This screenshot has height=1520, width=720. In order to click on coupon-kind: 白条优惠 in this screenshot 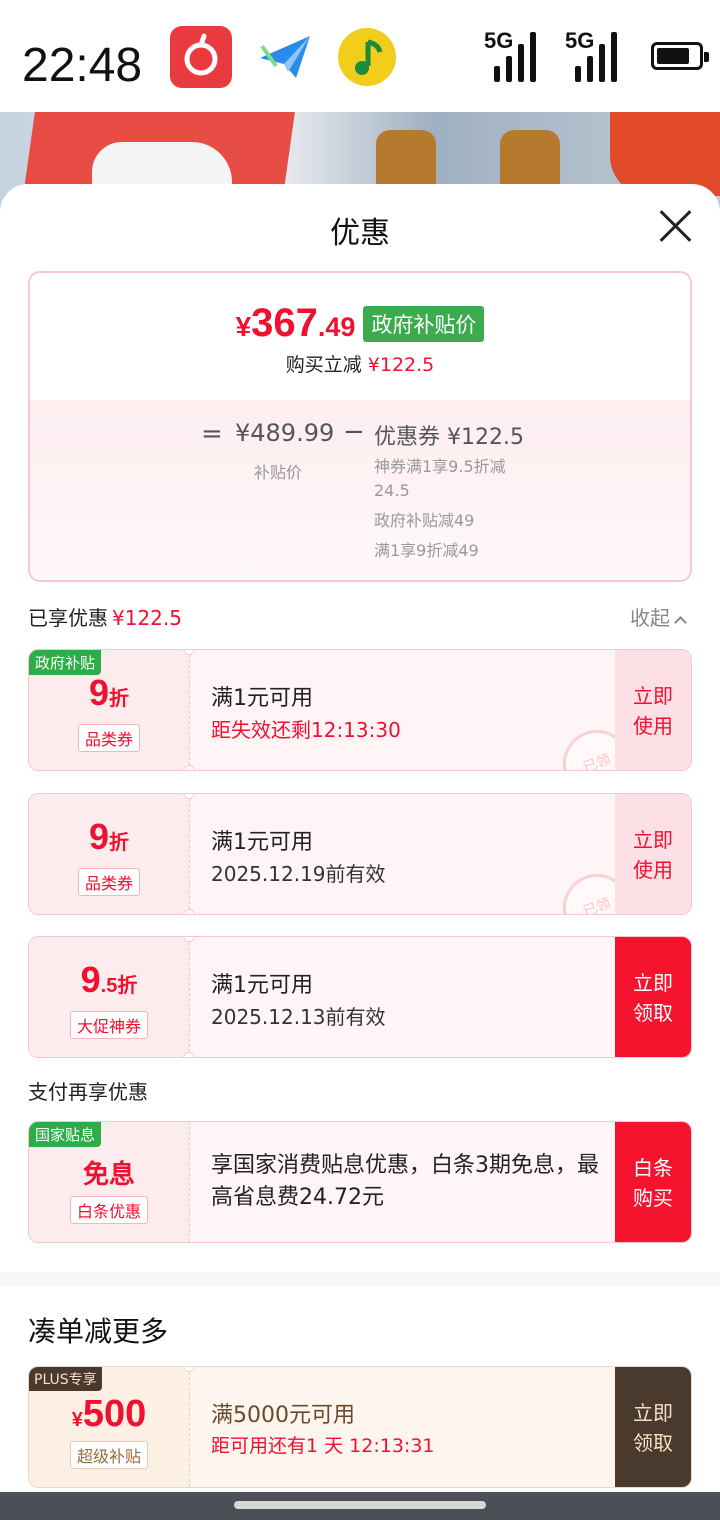, I will do `click(108, 1210)`.